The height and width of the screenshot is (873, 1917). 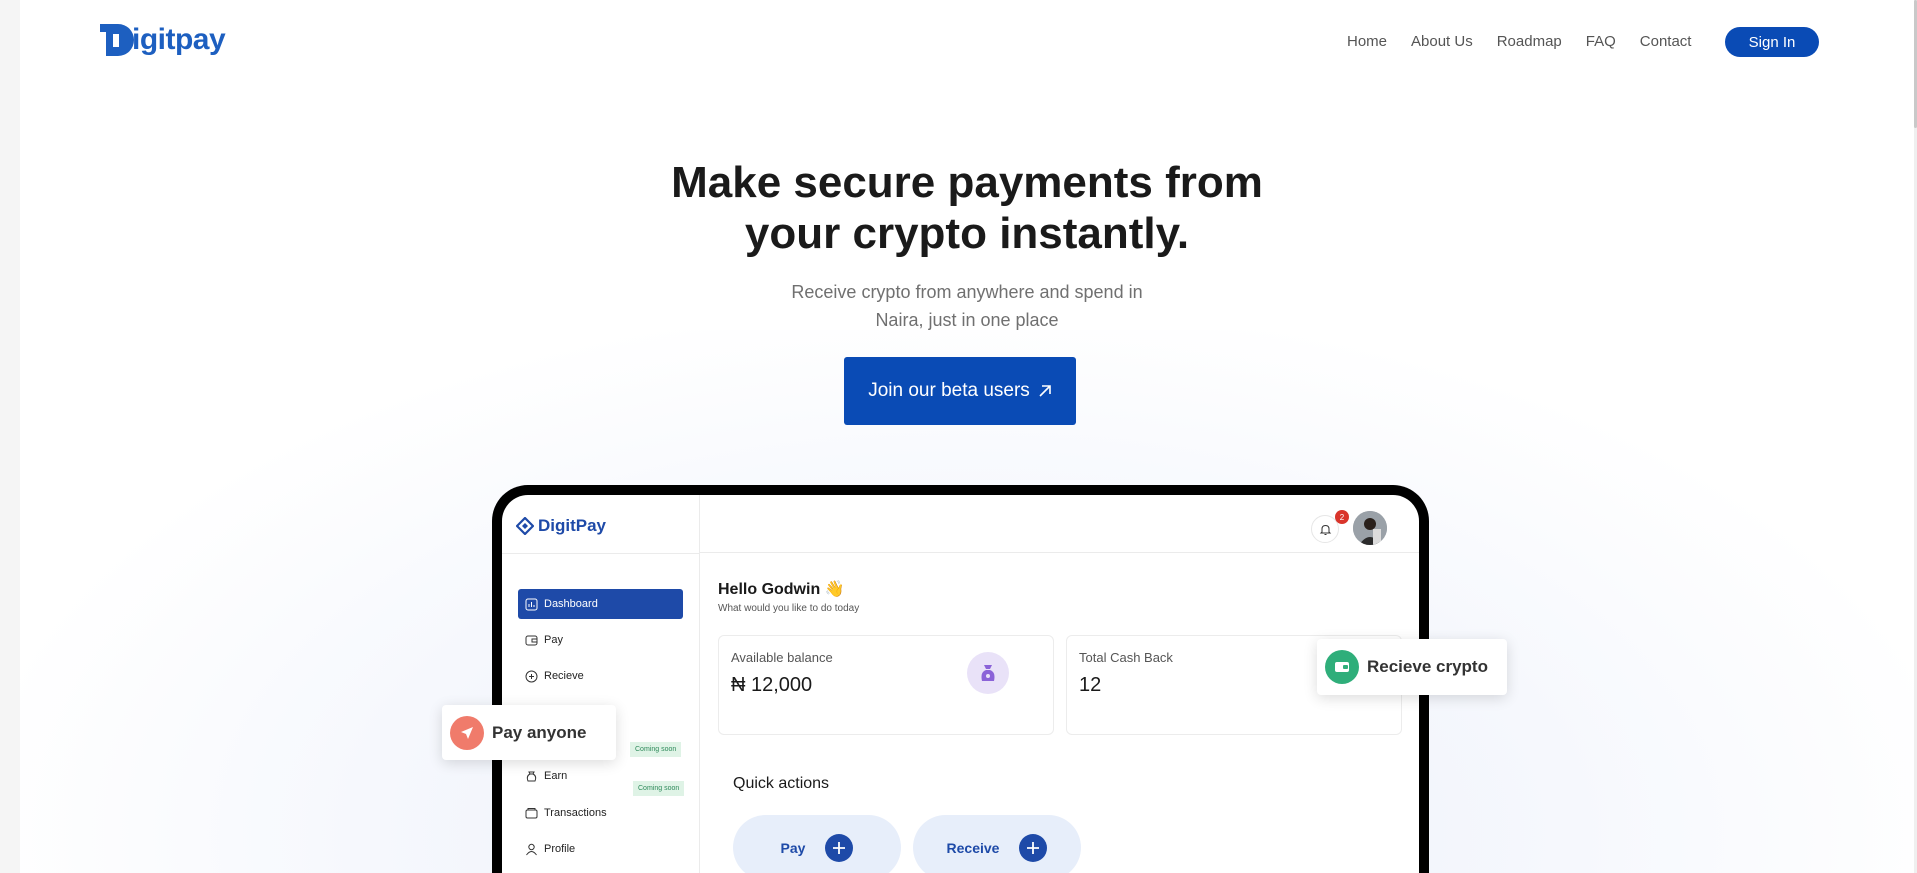 I want to click on join-beta-label: Join our beta users, so click(x=949, y=390).